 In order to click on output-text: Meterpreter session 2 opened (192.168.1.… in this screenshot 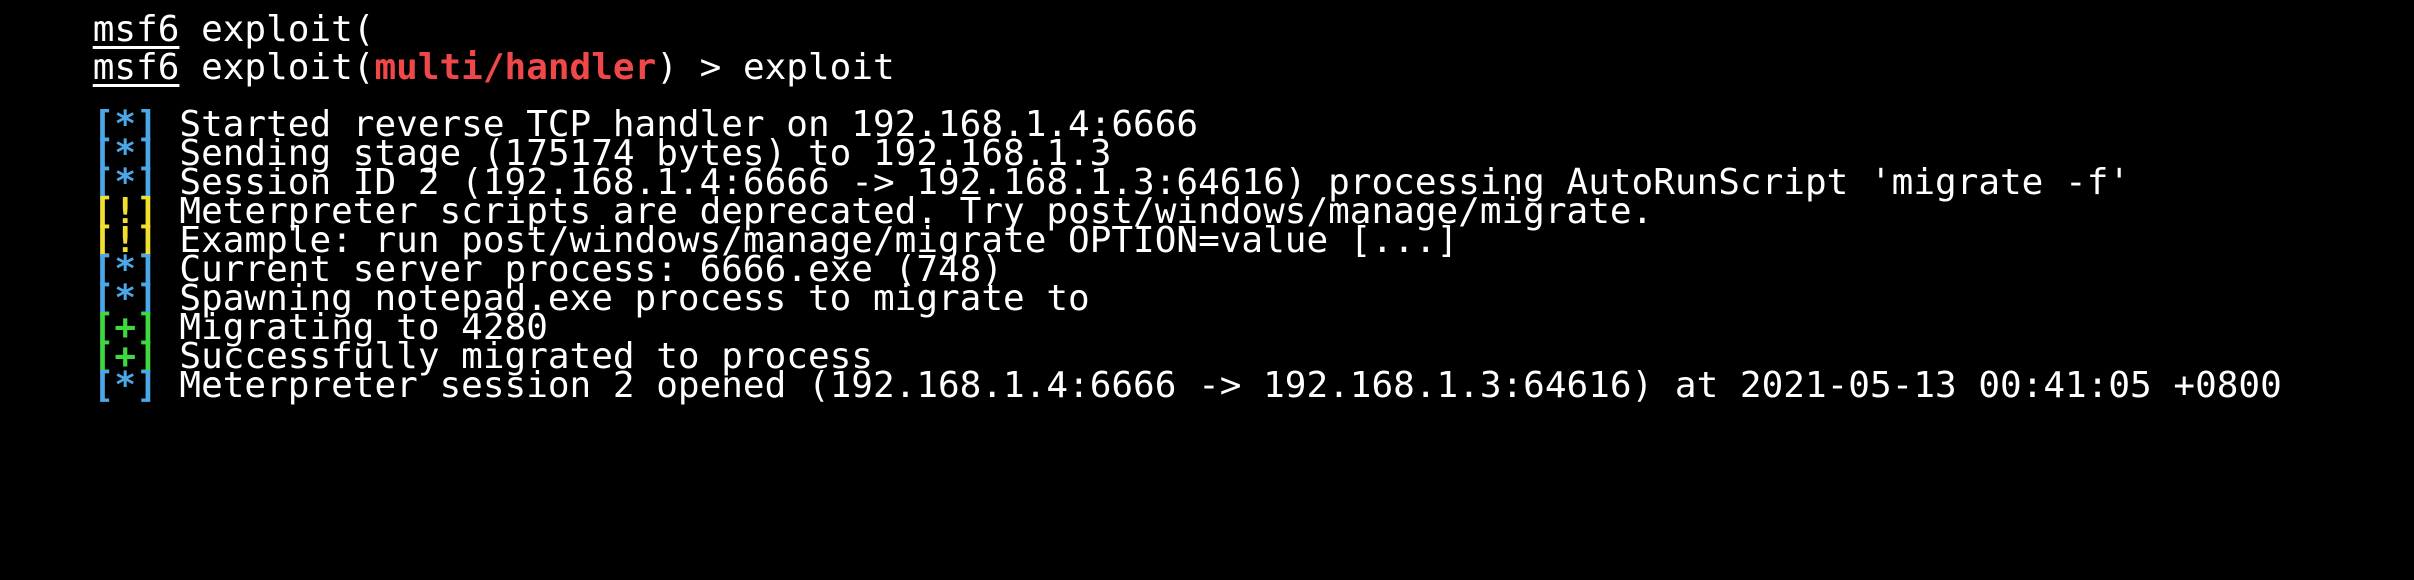, I will do `click(1219, 385)`.